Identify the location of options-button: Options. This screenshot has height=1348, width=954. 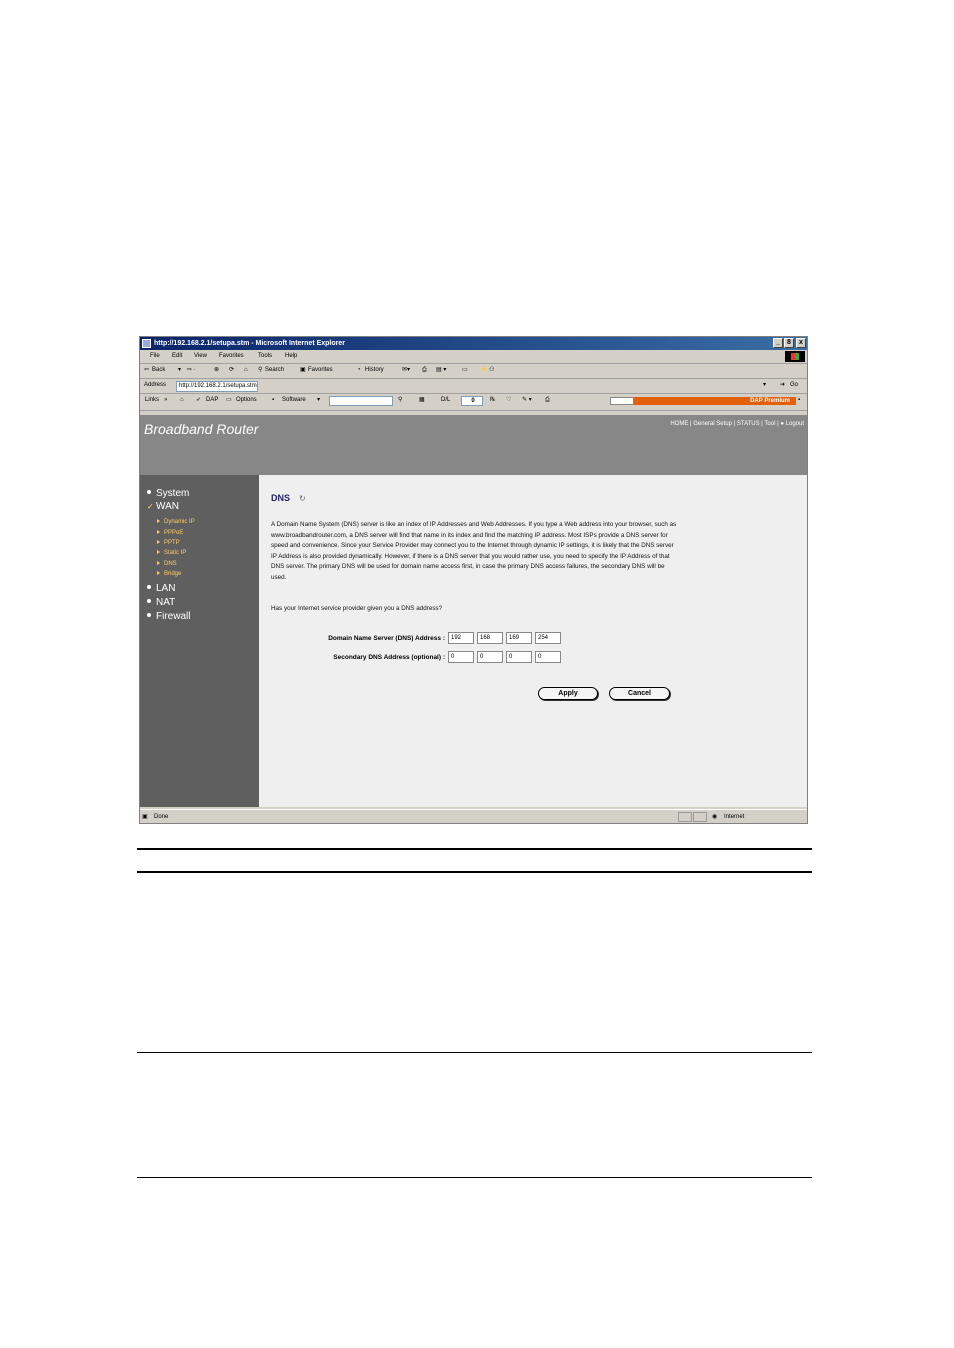
(246, 400).